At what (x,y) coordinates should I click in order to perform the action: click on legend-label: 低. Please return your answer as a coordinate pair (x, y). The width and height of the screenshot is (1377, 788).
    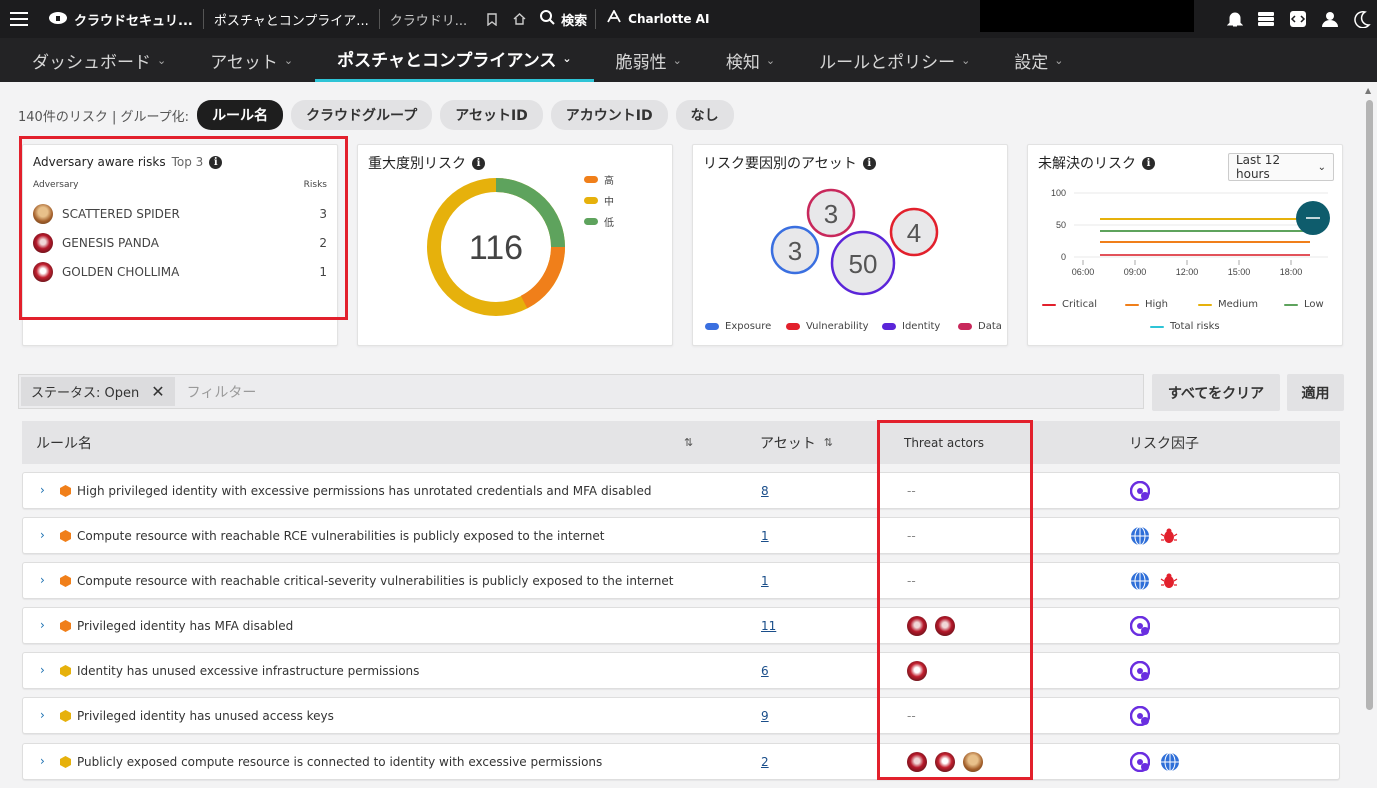
    Looking at the image, I should click on (609, 223).